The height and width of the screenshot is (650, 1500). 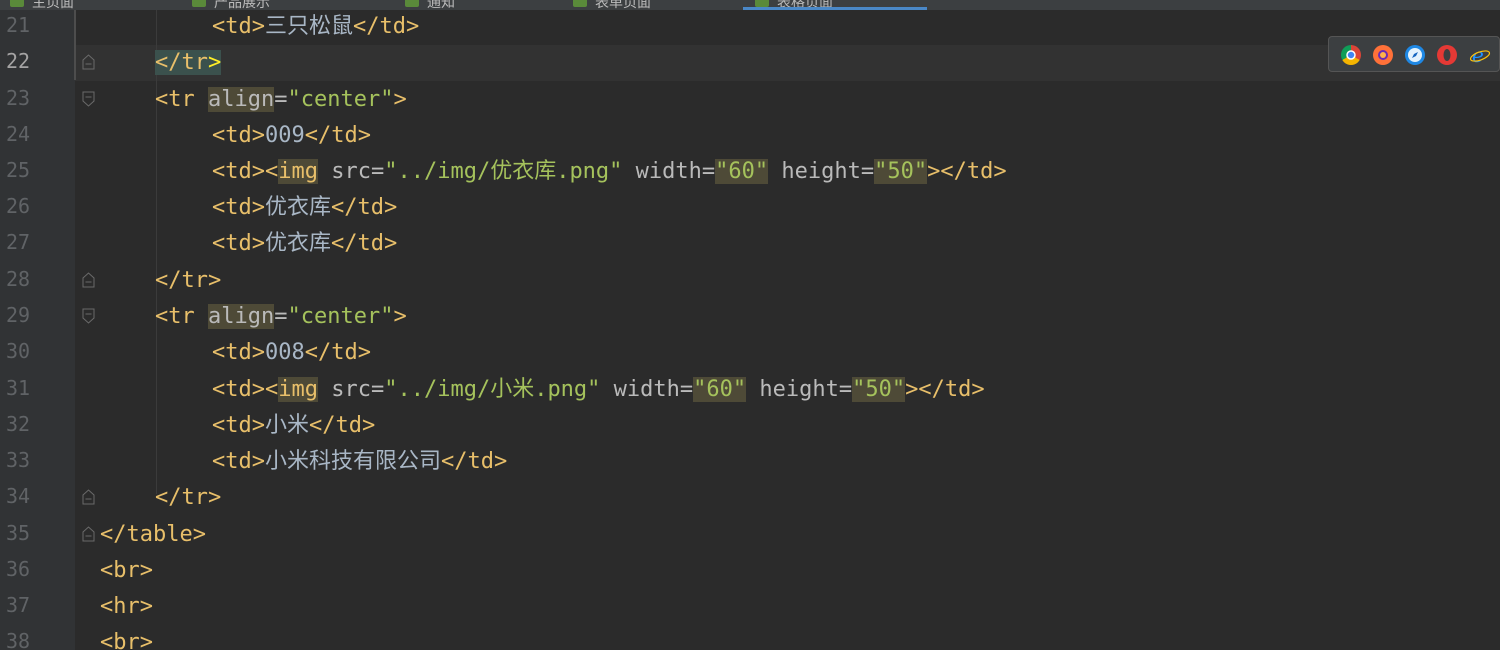 What do you see at coordinates (18, 424) in the screenshot?
I see `line-number: 32` at bounding box center [18, 424].